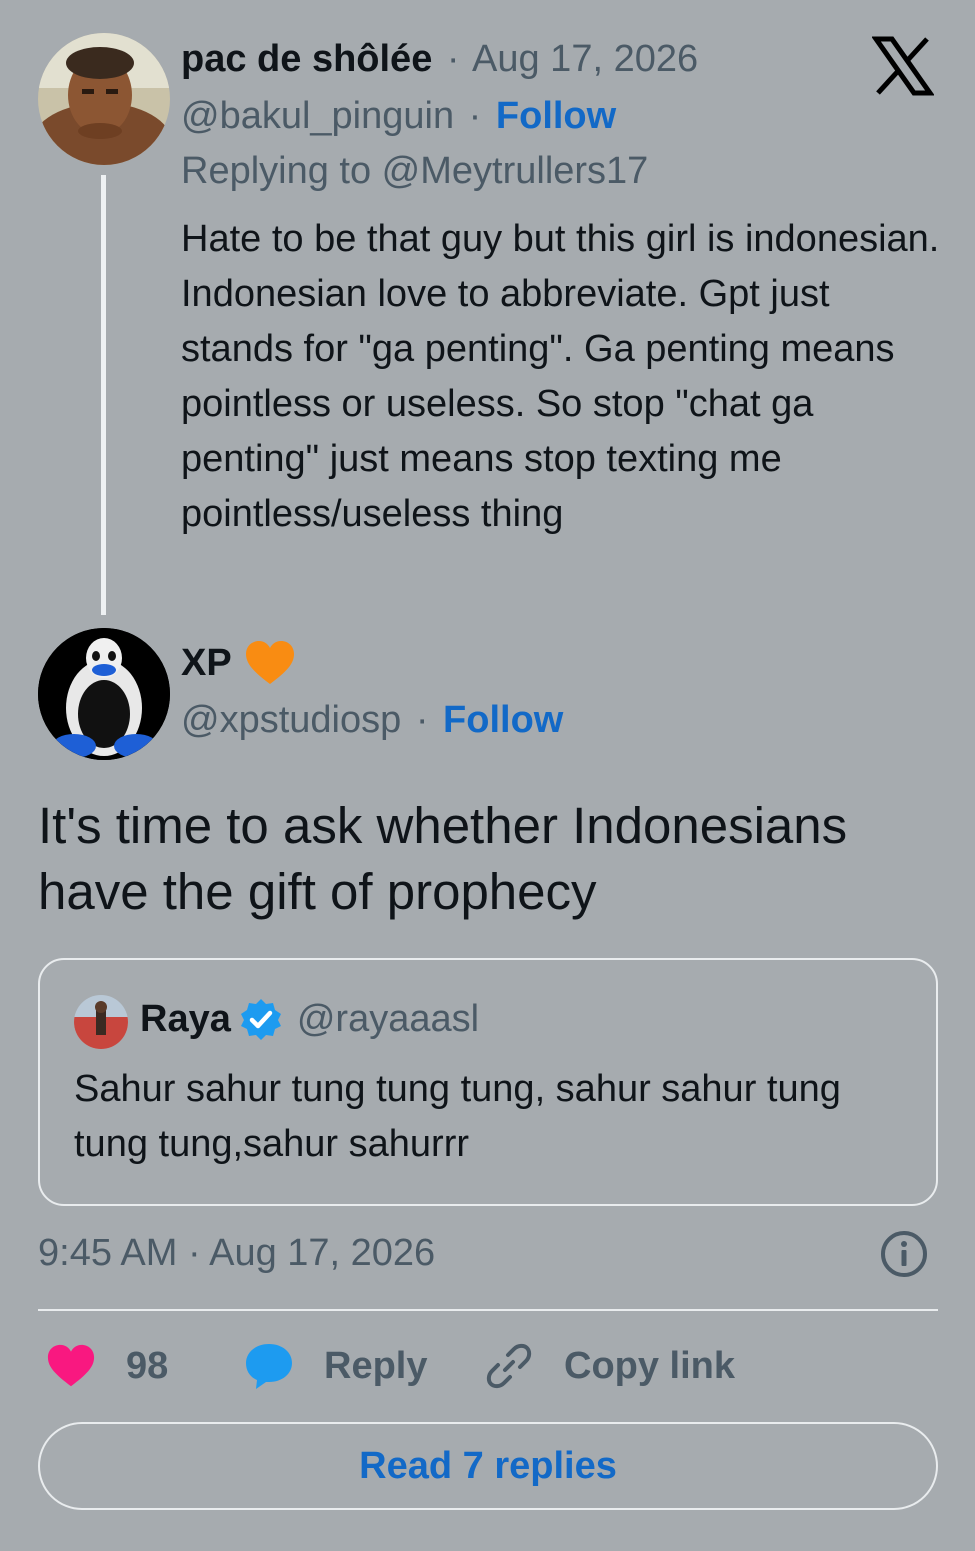  I want to click on divider, so click(488, 1310).